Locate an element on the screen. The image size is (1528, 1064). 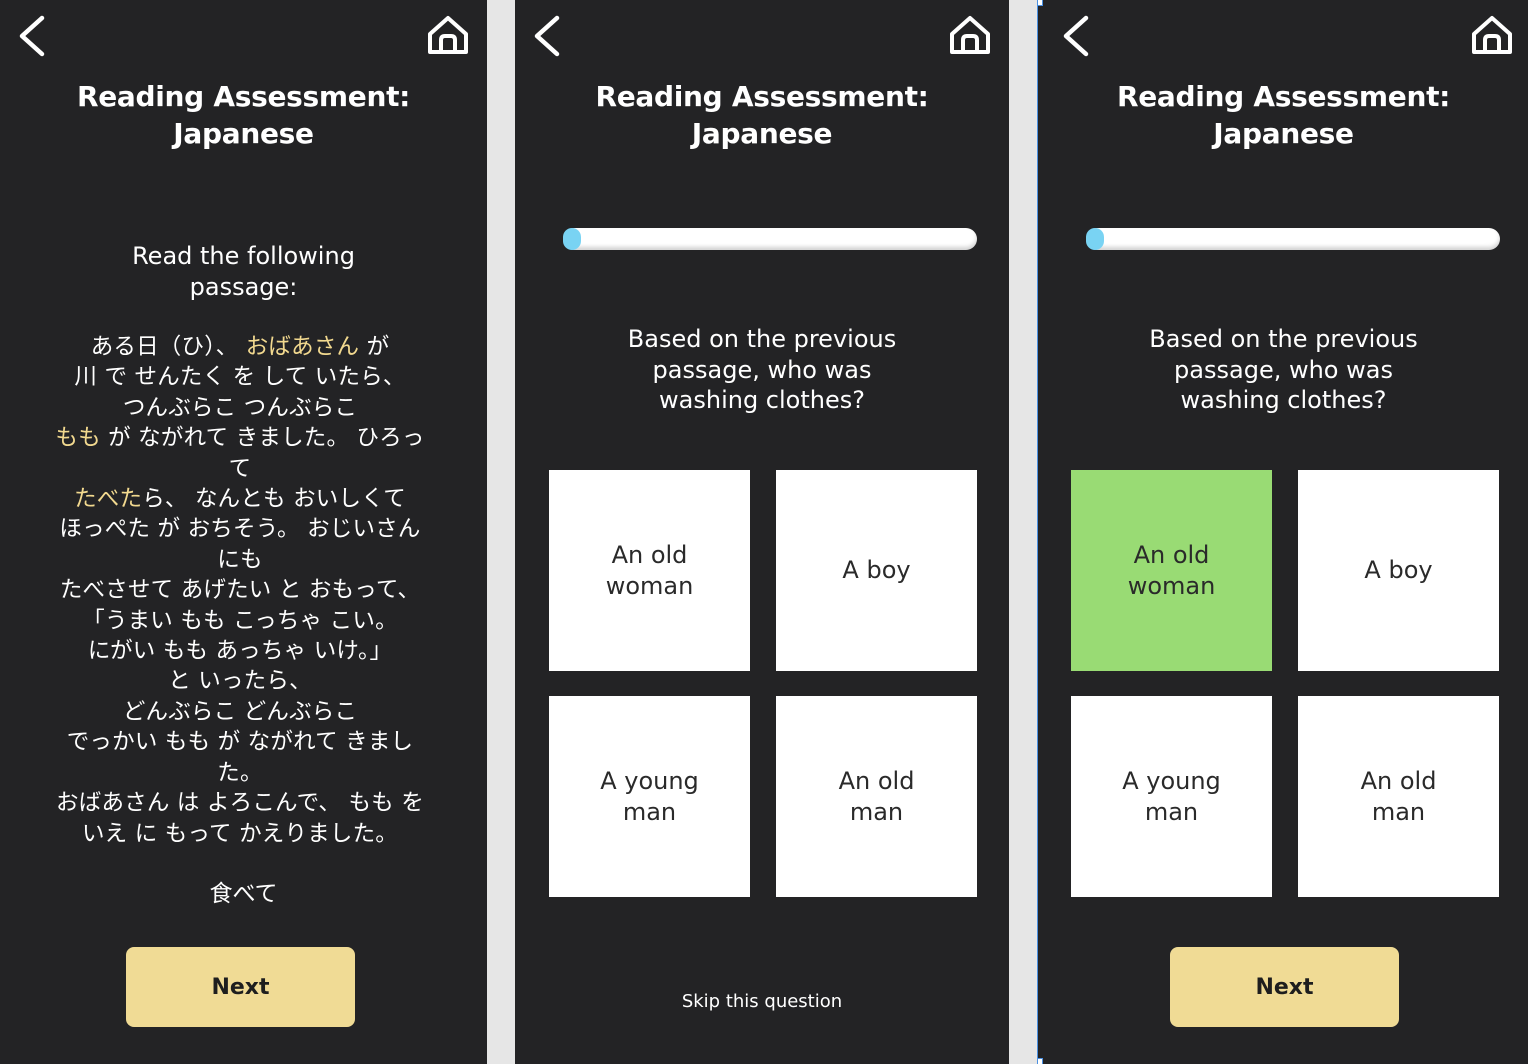
passage-text: たべさせて あげたい と おもって、 is located at coordinates (240, 590).